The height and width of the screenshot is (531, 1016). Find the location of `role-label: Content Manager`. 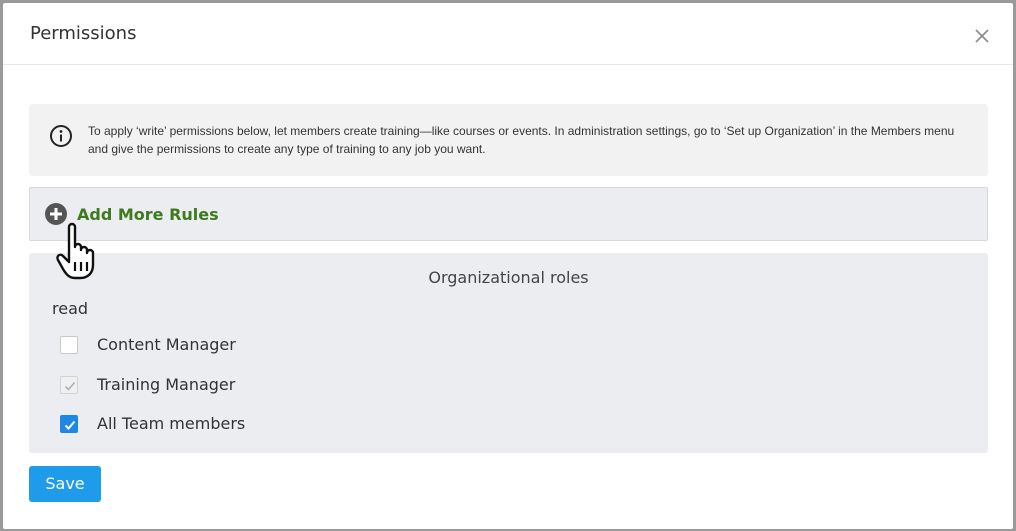

role-label: Content Manager is located at coordinates (166, 344).